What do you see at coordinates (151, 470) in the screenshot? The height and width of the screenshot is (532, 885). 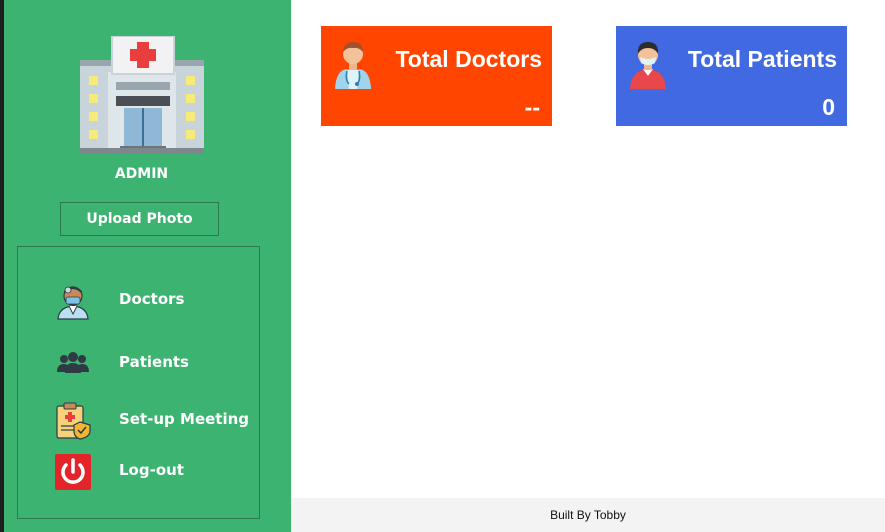 I see `sidebar-item-label: Log-out` at bounding box center [151, 470].